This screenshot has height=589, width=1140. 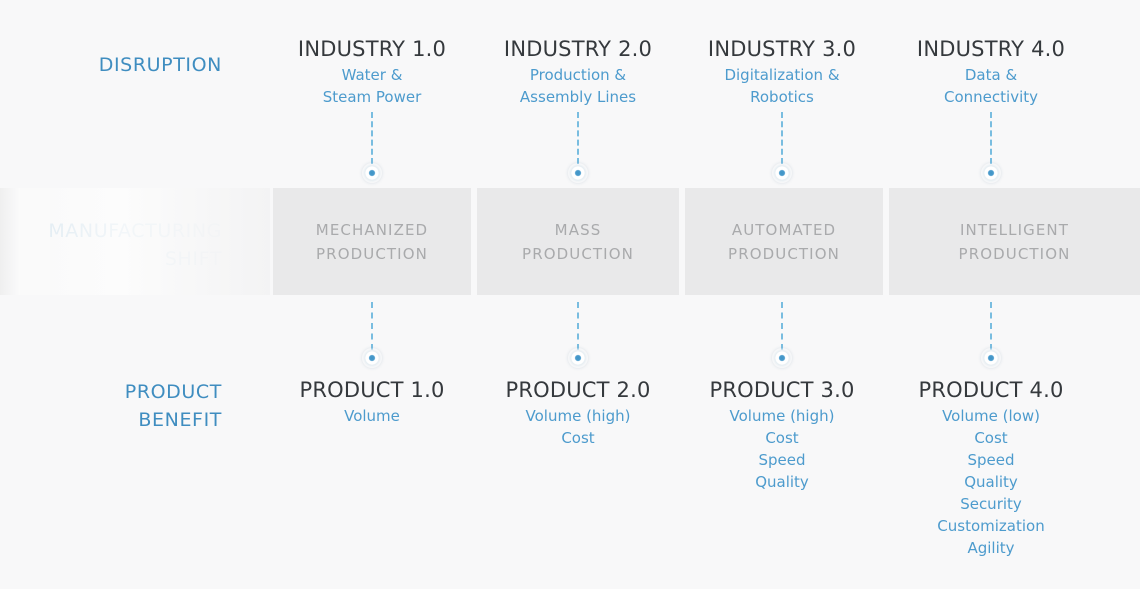 I want to click on product-benefit-item: Volume, so click(x=372, y=416).